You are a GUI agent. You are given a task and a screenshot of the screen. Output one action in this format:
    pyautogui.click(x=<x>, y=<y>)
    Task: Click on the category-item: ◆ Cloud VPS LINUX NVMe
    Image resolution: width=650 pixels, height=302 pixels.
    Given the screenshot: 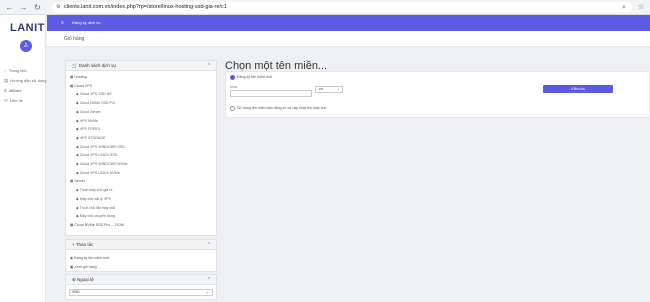 What is the action you would take?
    pyautogui.click(x=98, y=173)
    